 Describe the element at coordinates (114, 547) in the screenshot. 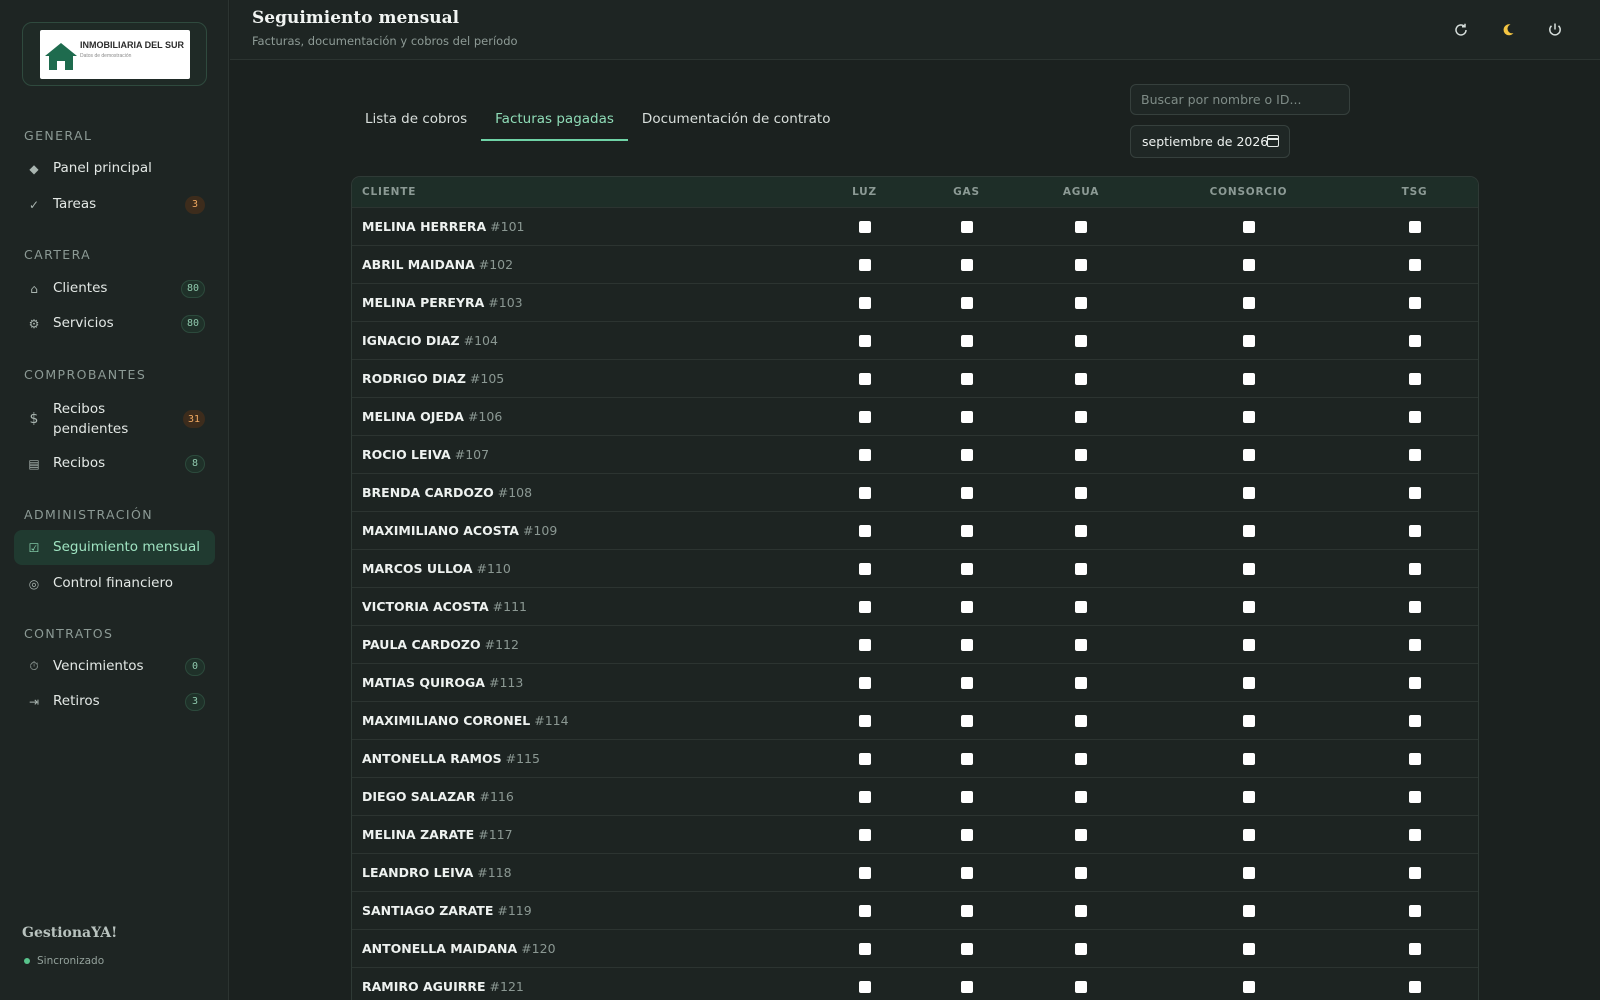

I see `sidebar-item-seguimiento-mensual: ☑ Seguimiento mensual` at that location.